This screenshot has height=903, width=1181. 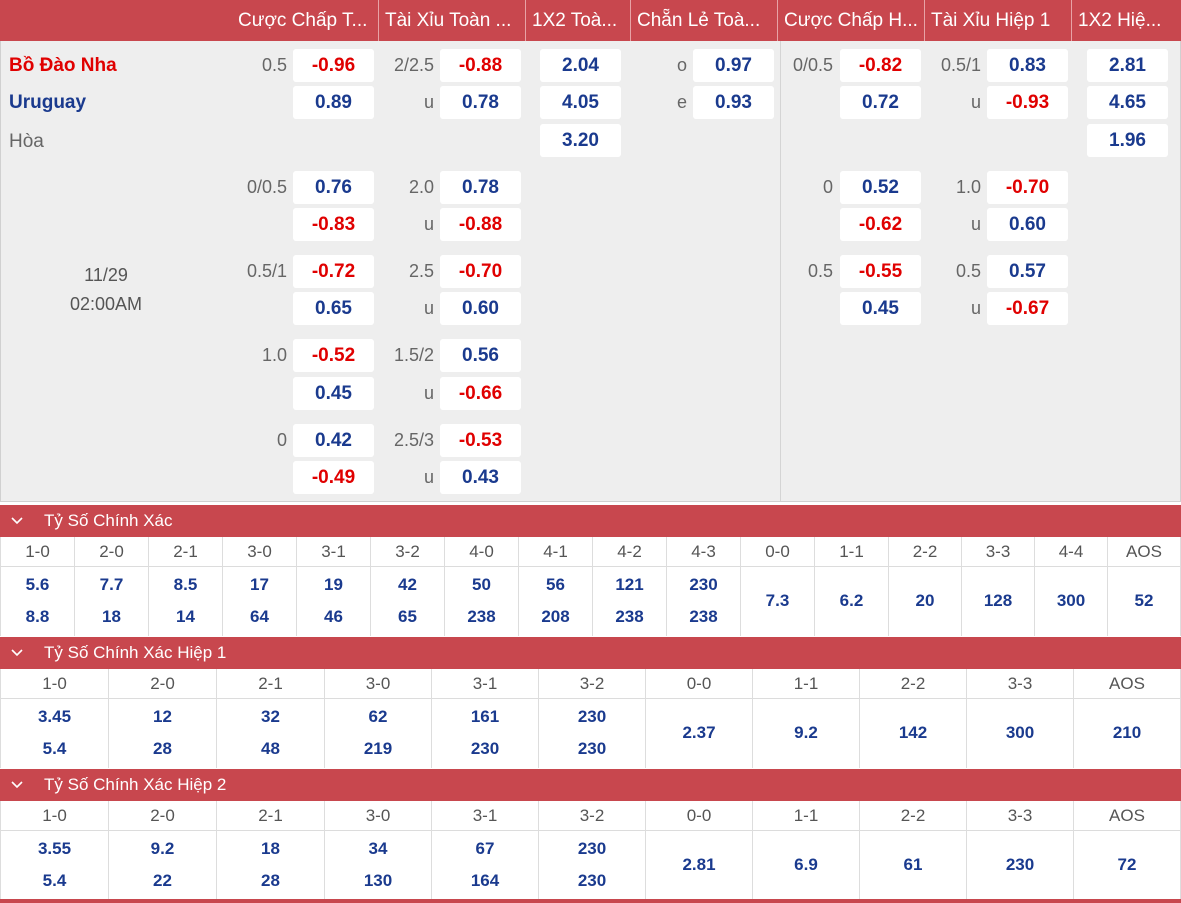 I want to click on score-odds-home: 56, so click(x=555, y=585).